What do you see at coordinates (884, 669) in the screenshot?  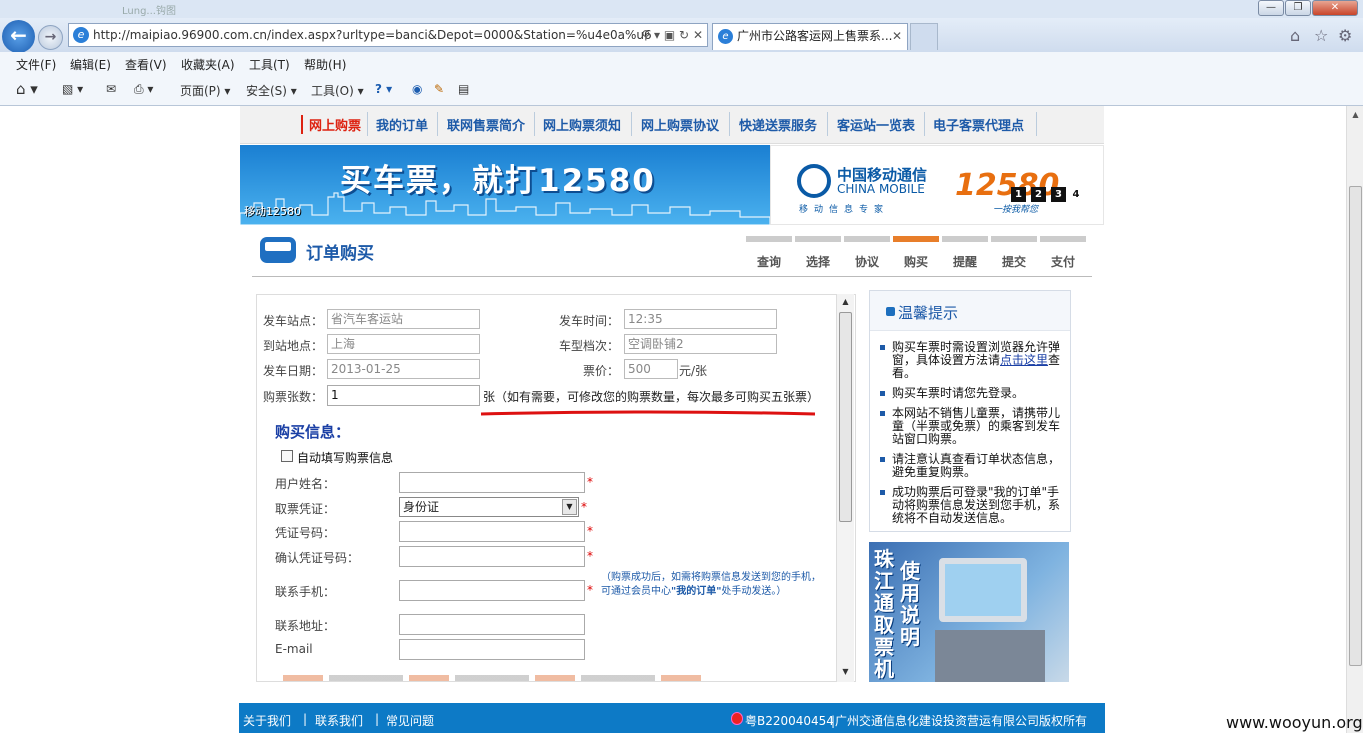 I see `kiosk-char: 机` at bounding box center [884, 669].